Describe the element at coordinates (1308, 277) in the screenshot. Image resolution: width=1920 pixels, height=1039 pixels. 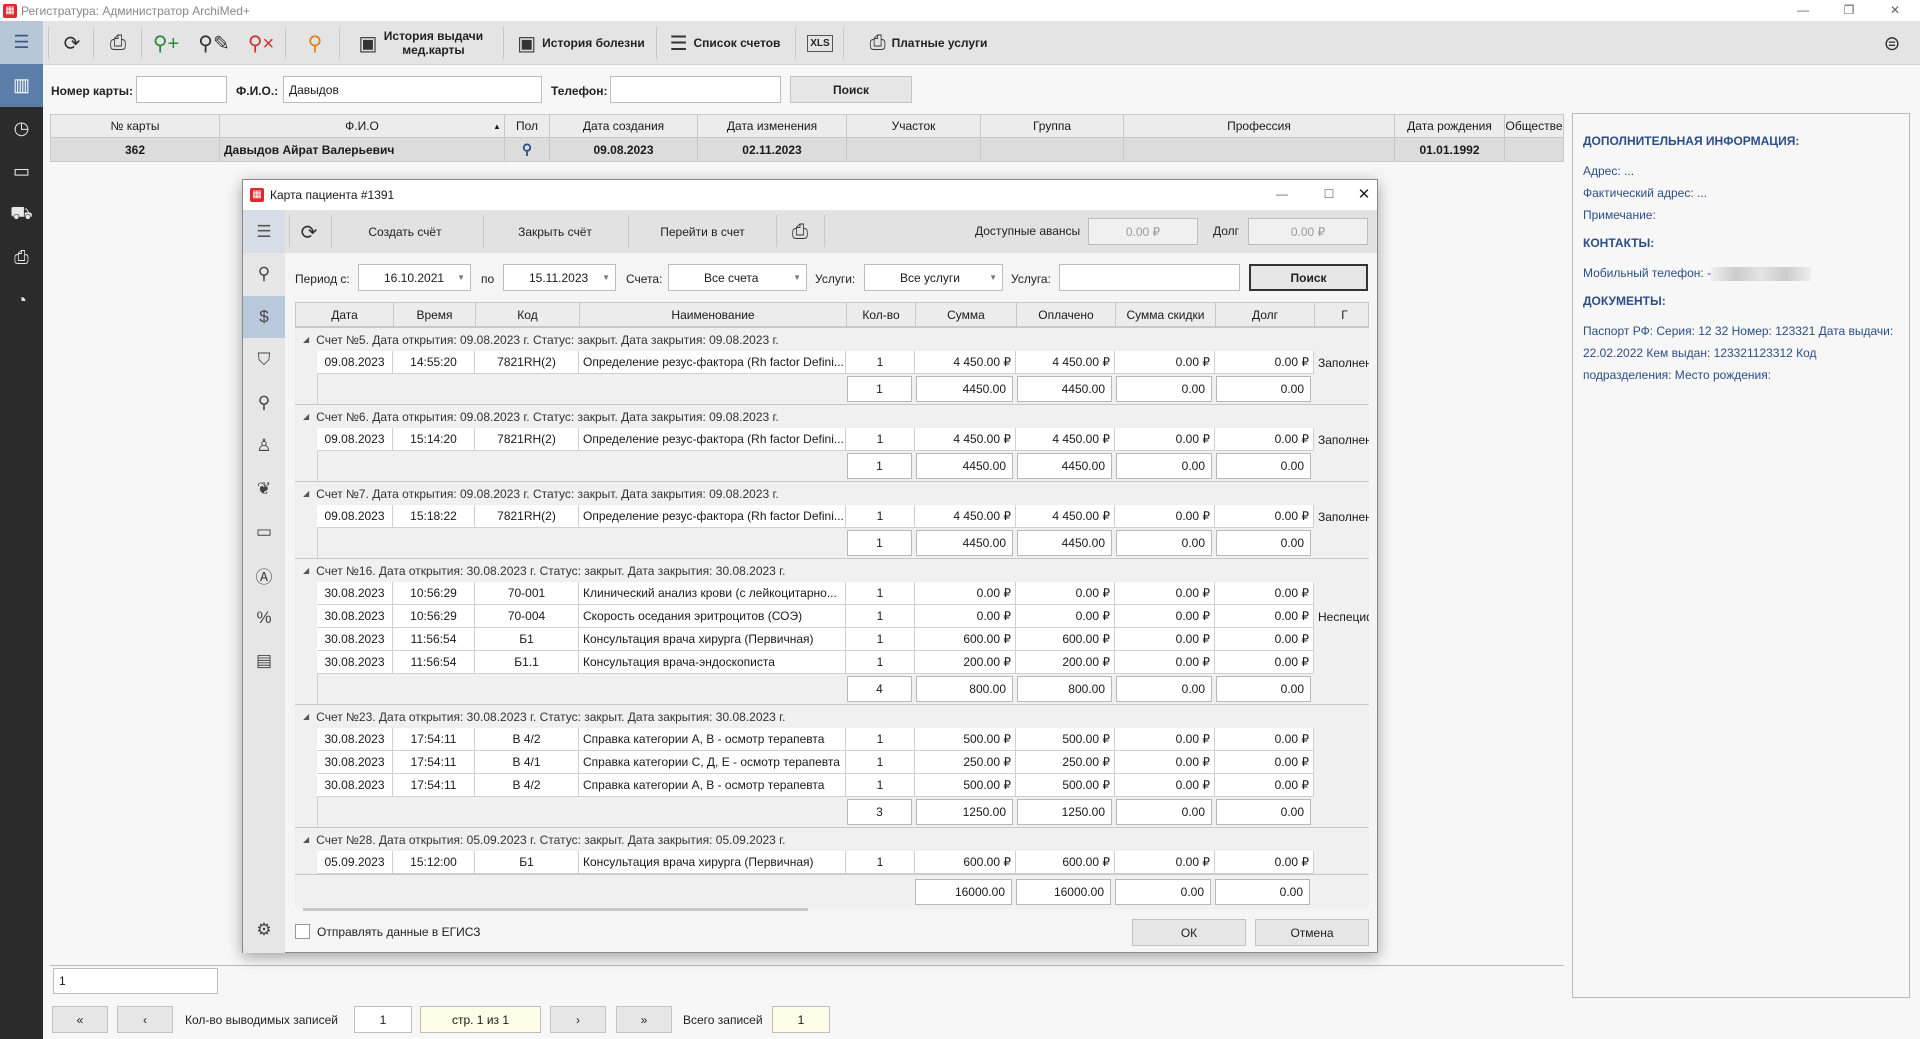
I see `dialog-search-button: Поиск` at that location.